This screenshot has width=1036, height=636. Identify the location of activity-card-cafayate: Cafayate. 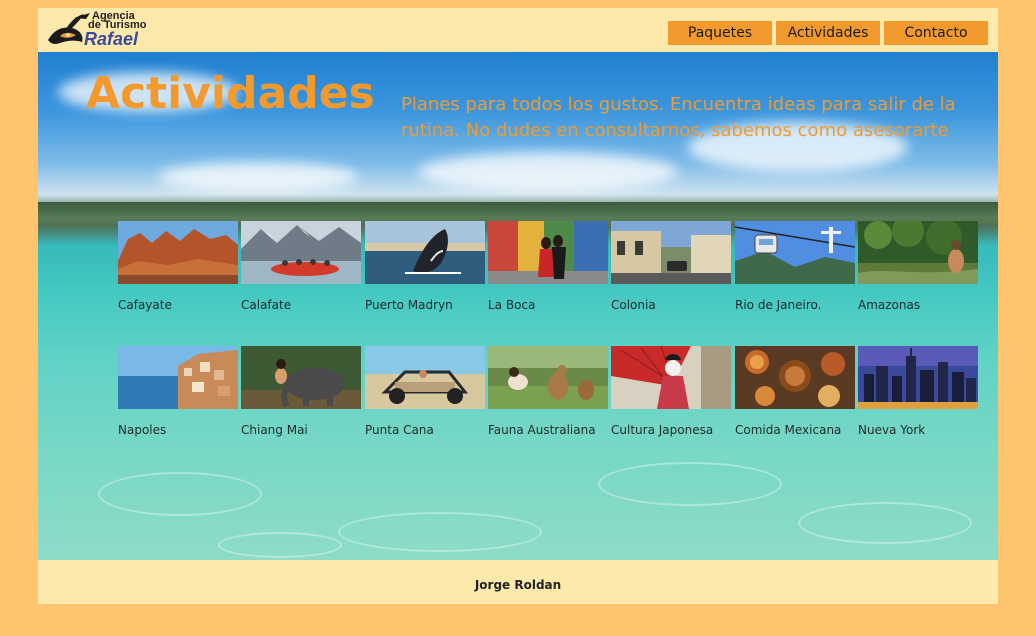
(178, 271).